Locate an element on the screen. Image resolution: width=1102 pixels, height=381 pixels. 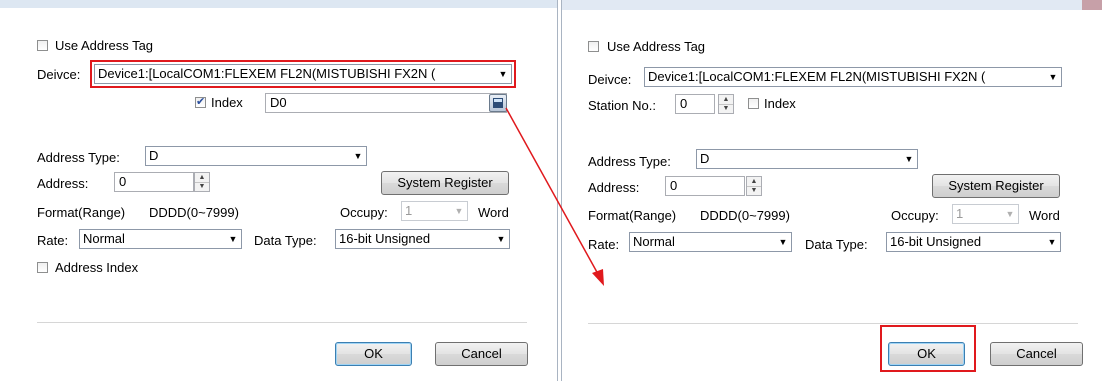
red-arrow-icon is located at coordinates (554, 196).